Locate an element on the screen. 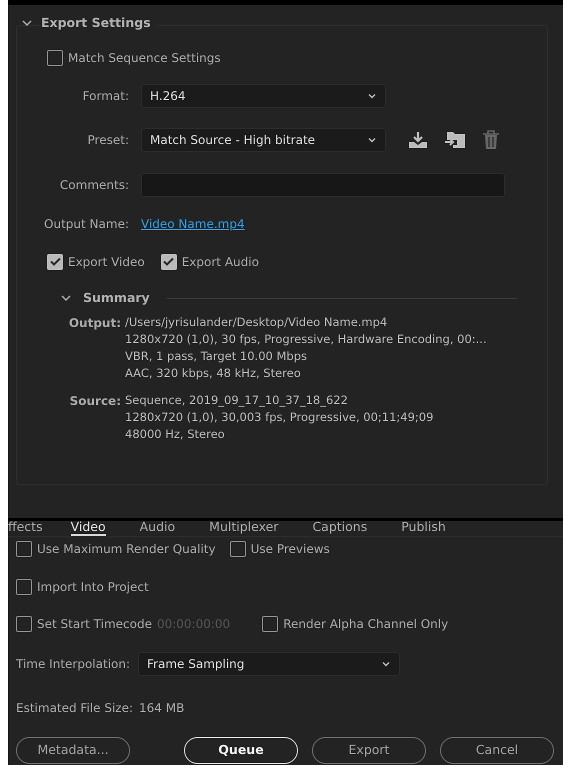  checkbox-label: Use Maximum Render Quality is located at coordinates (126, 549).